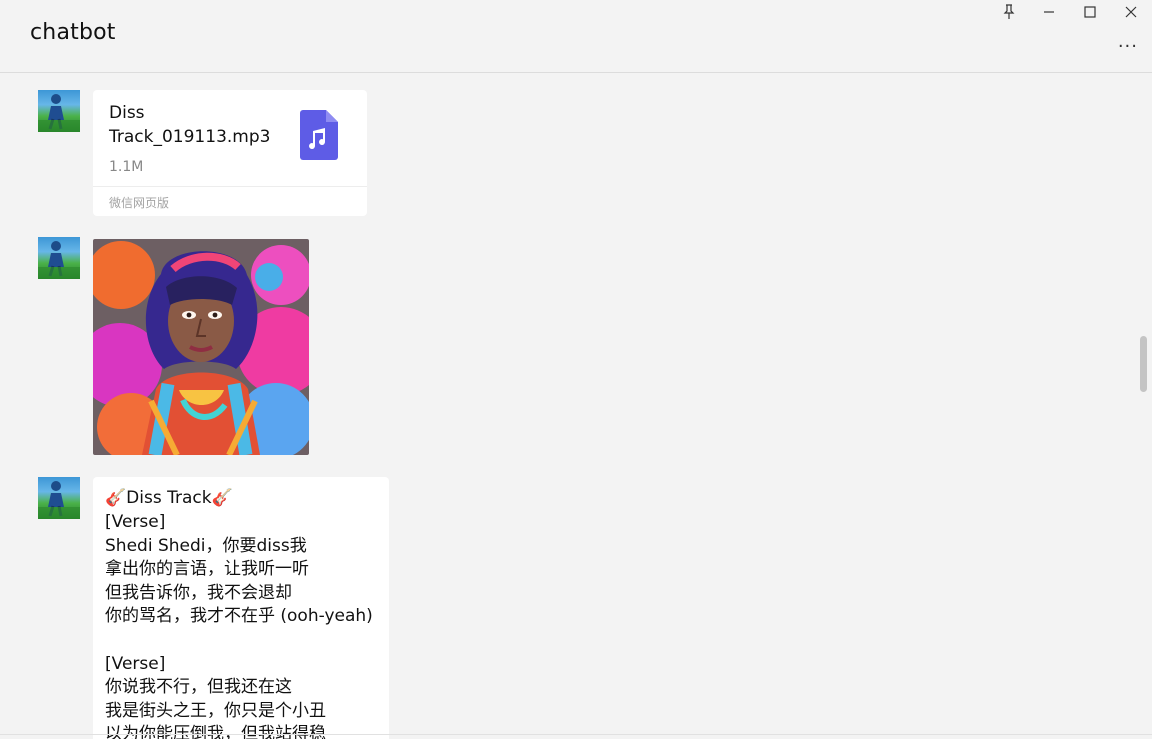 This screenshot has height=739, width=1152. What do you see at coordinates (576, 734) in the screenshot?
I see `bottom-divider` at bounding box center [576, 734].